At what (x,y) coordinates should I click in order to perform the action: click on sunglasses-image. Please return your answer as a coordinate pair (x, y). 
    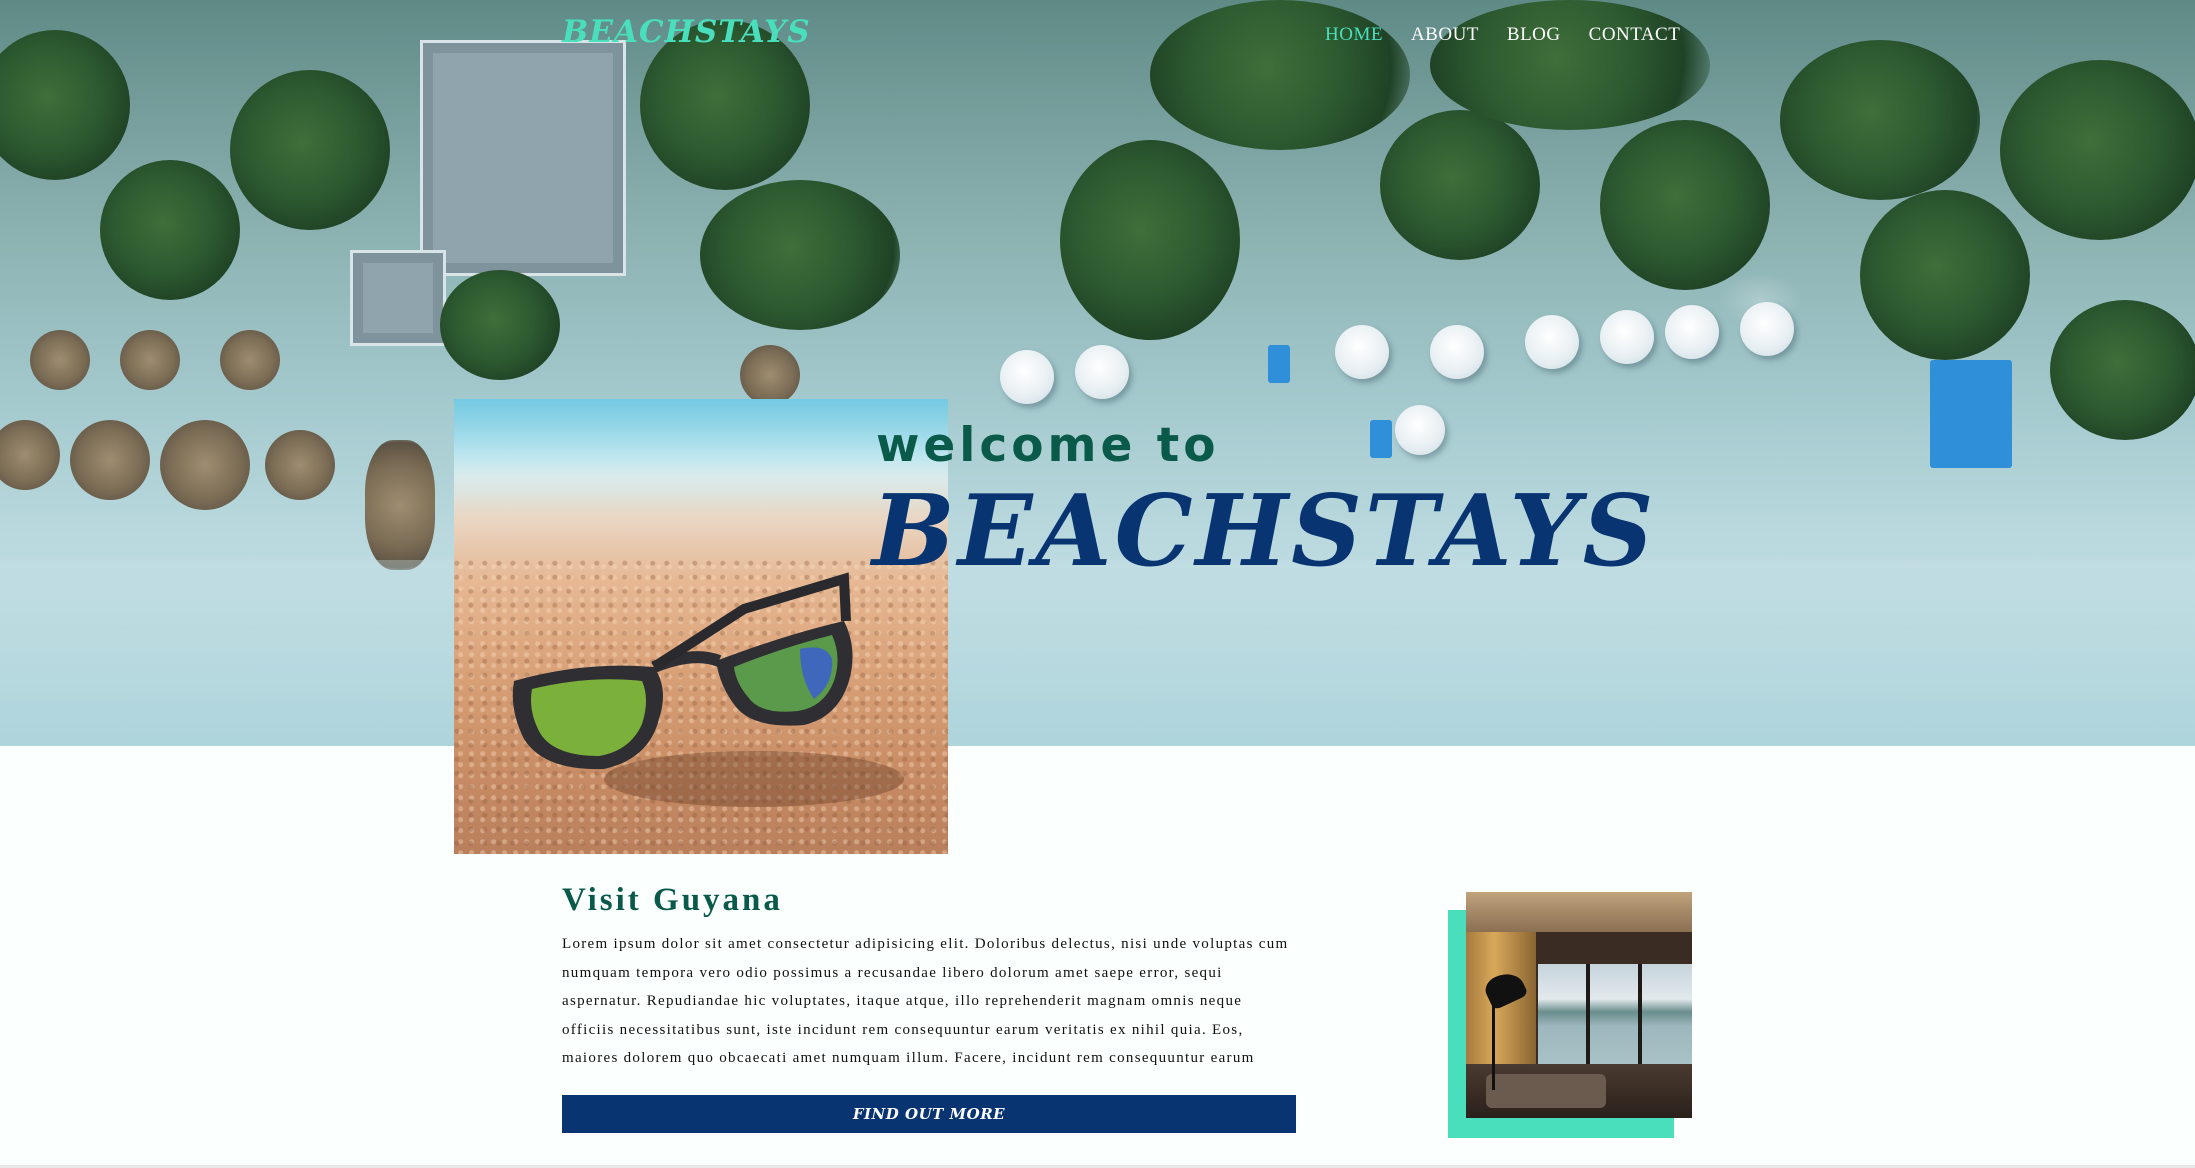
    Looking at the image, I should click on (701, 626).